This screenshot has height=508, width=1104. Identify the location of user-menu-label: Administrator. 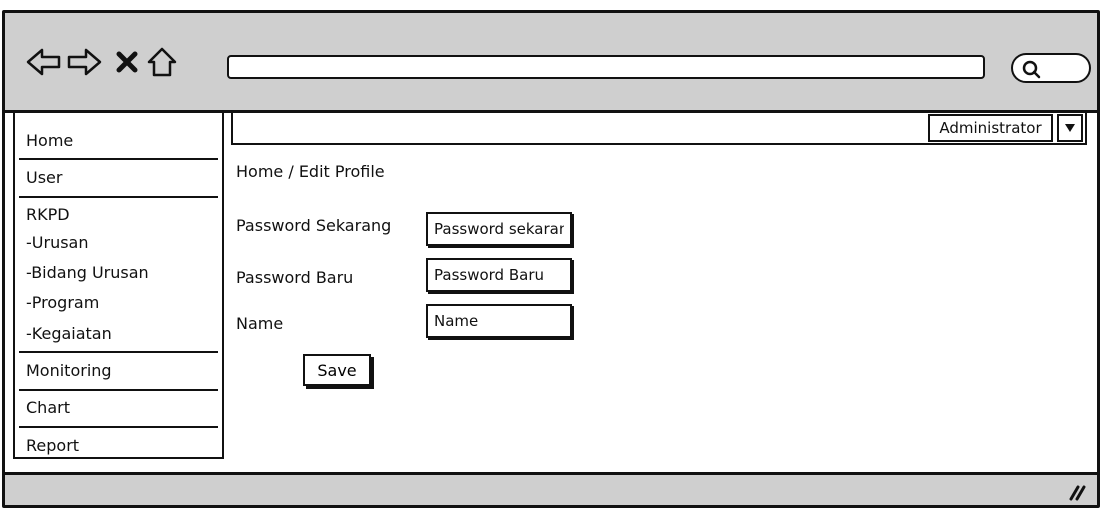
(990, 128).